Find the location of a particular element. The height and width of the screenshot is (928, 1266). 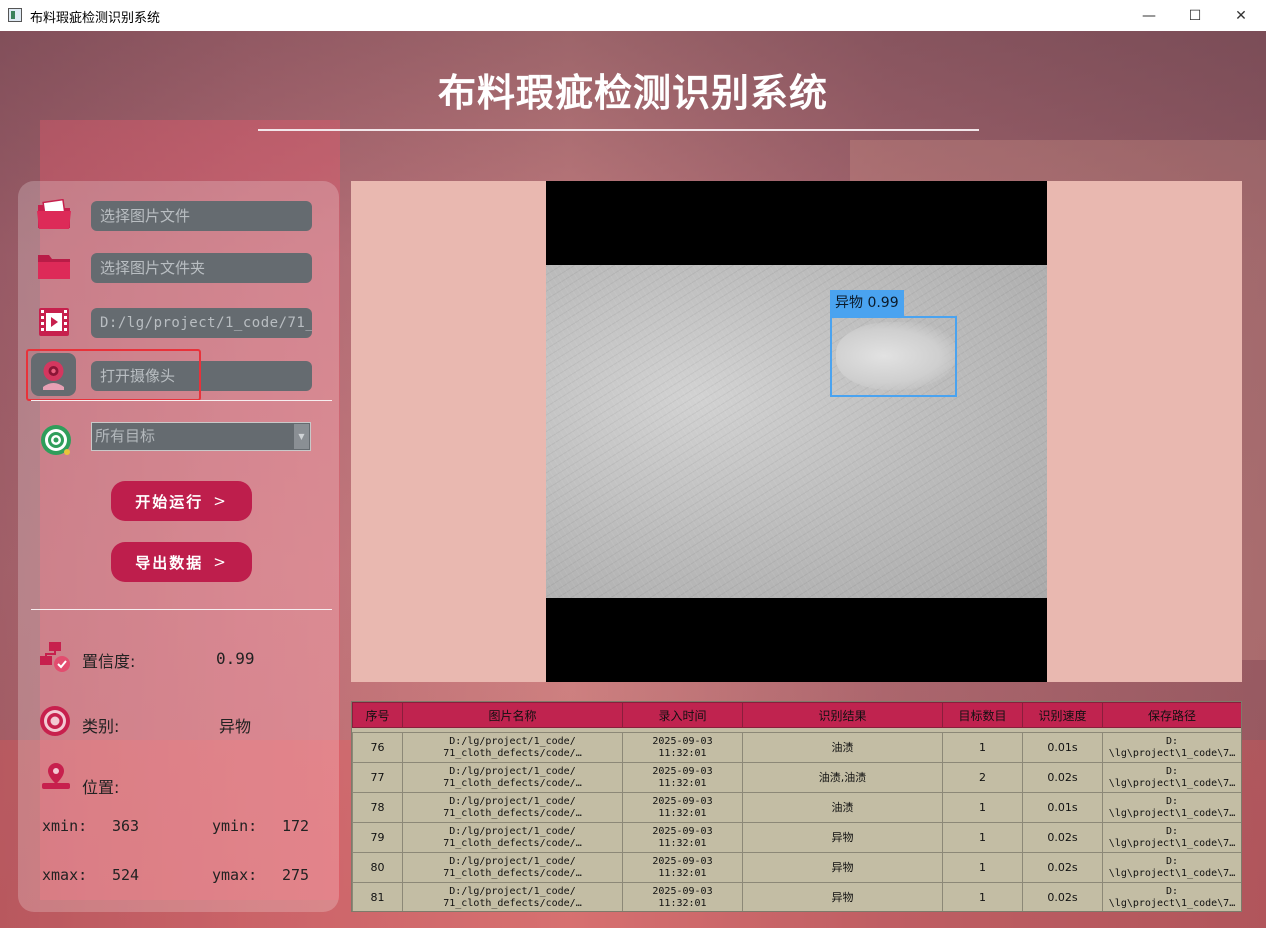

xmax-value: 524 is located at coordinates (126, 875).